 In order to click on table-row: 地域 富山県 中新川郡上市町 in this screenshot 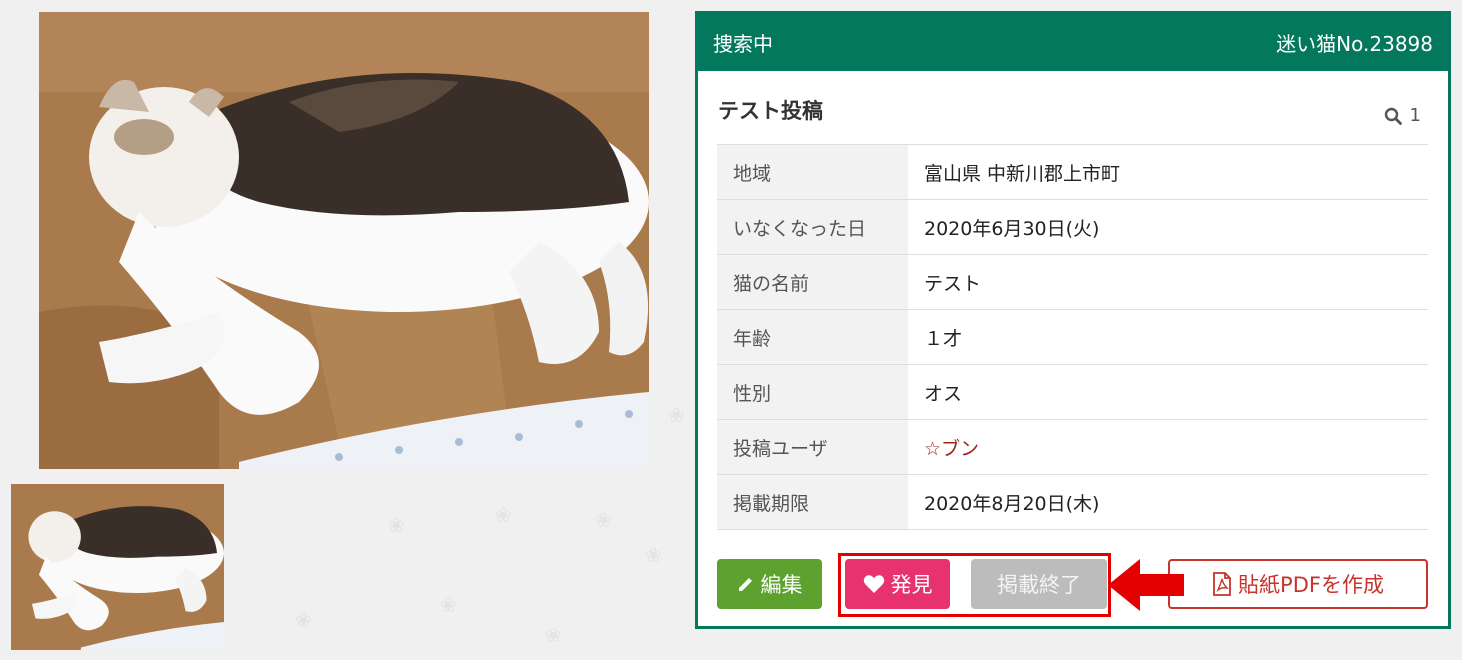, I will do `click(1072, 172)`.